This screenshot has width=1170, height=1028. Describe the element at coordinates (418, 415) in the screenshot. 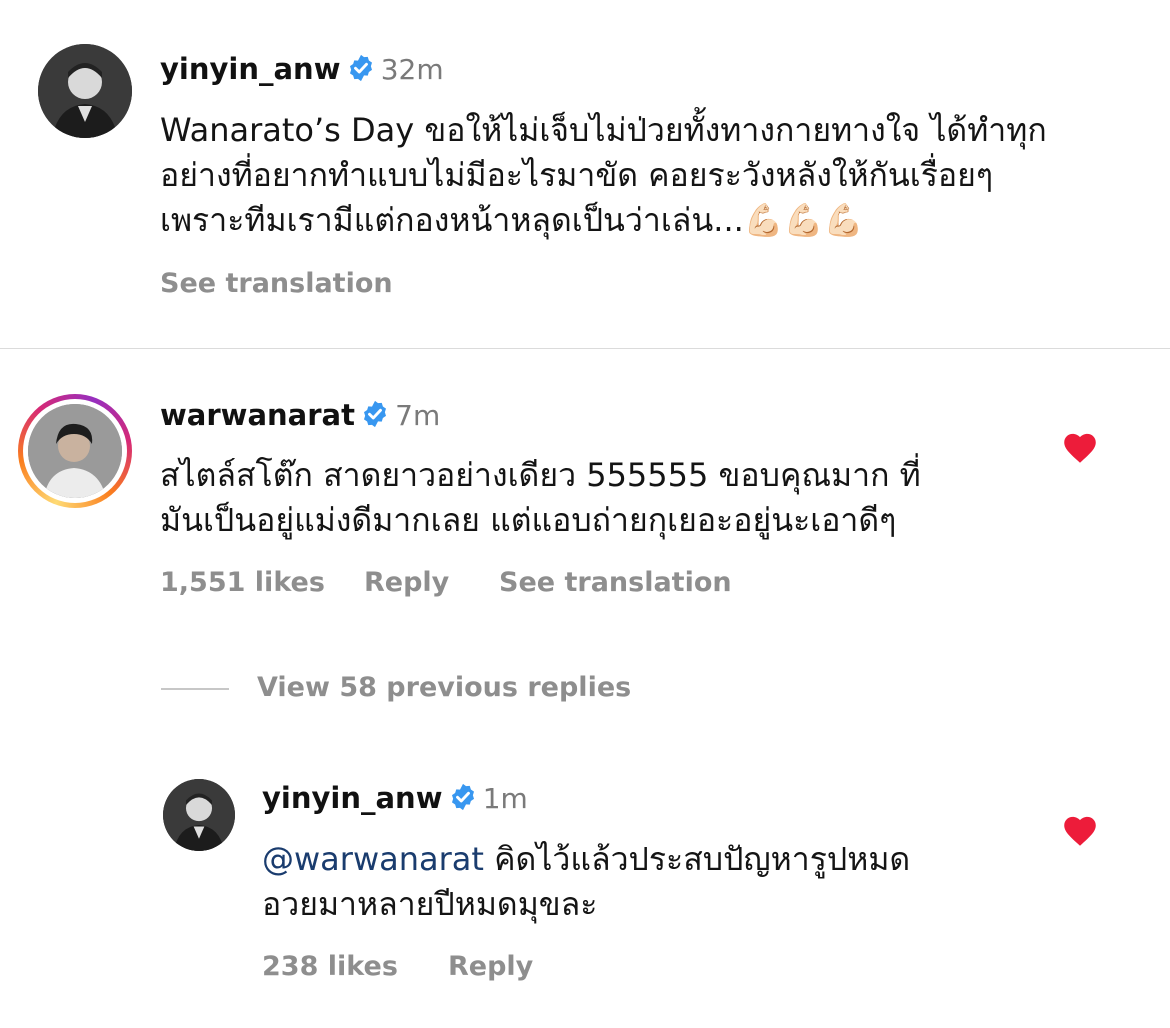

I see `comment-time: 7m` at that location.